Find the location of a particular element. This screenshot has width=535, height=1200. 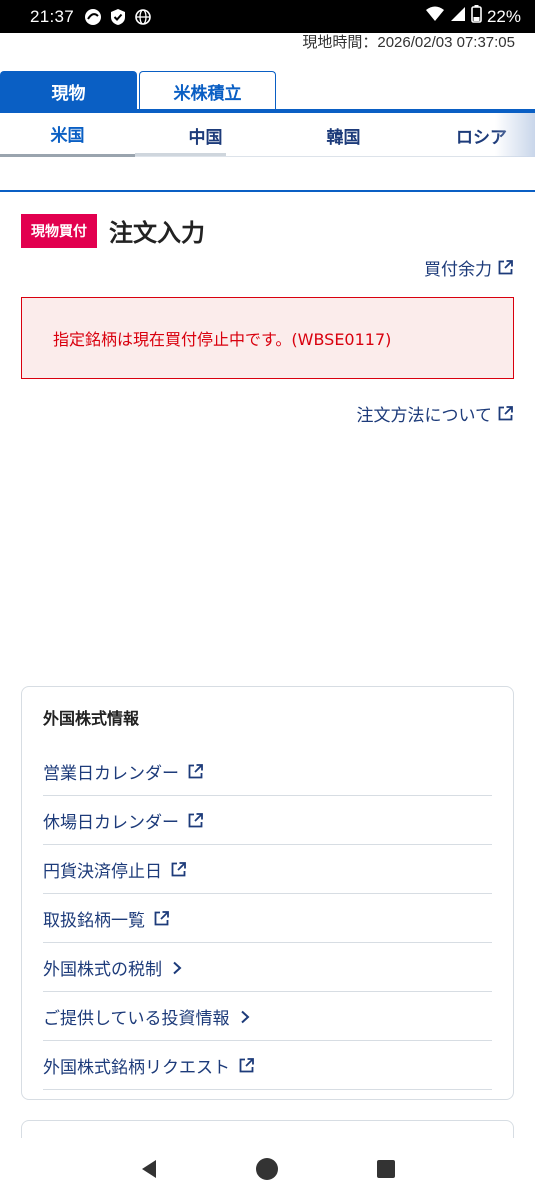

tab-market-china: 中国 is located at coordinates (205, 135).